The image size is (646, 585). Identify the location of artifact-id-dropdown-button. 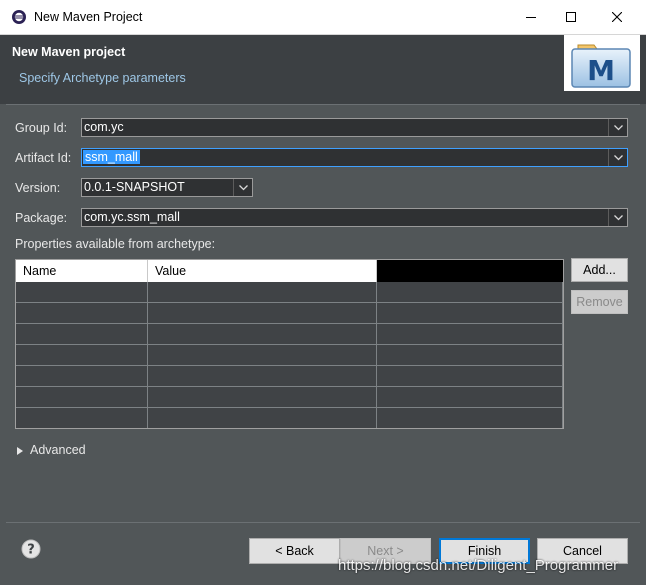
(617, 157).